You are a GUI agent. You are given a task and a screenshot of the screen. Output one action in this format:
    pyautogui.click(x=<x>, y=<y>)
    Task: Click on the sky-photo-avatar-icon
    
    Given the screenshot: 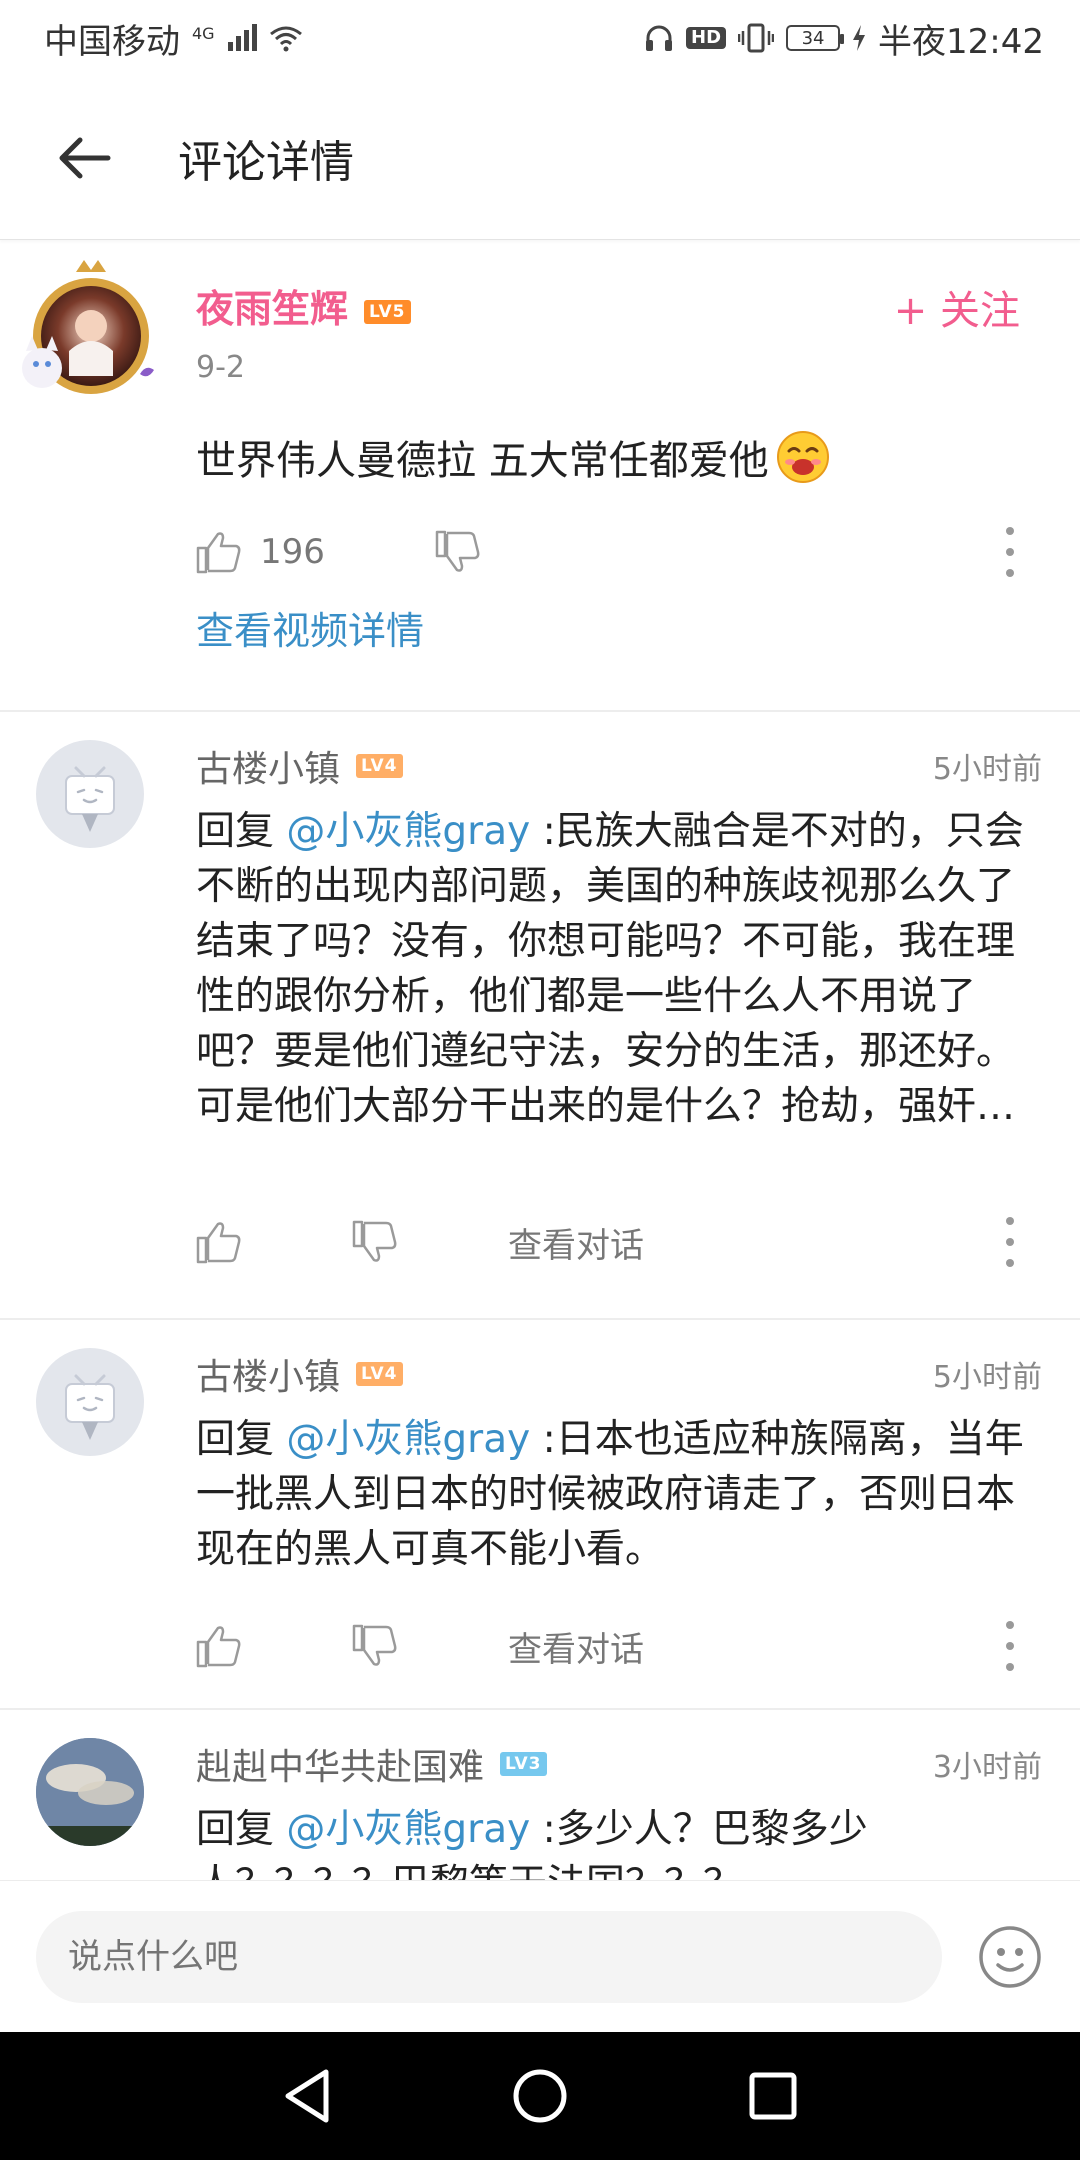 What is the action you would take?
    pyautogui.click(x=90, y=1792)
    